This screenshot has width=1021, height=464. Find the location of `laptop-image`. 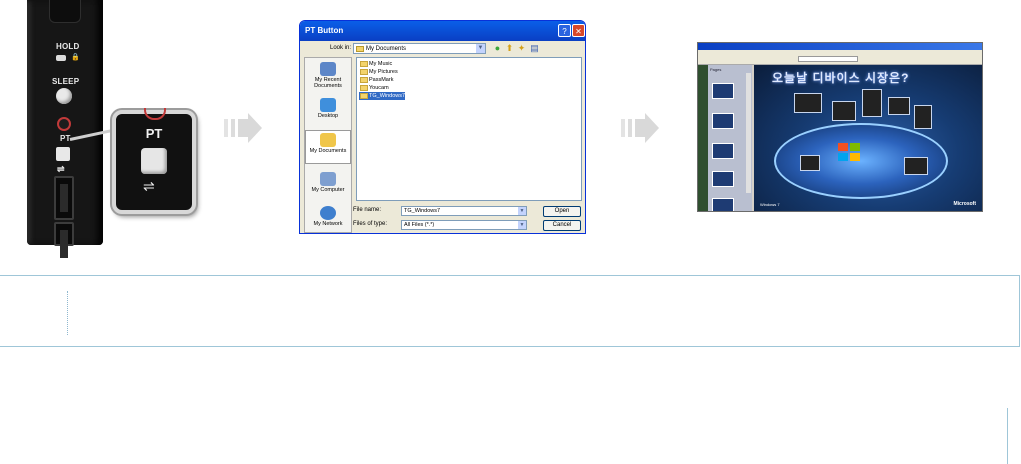

laptop-image is located at coordinates (808, 103).